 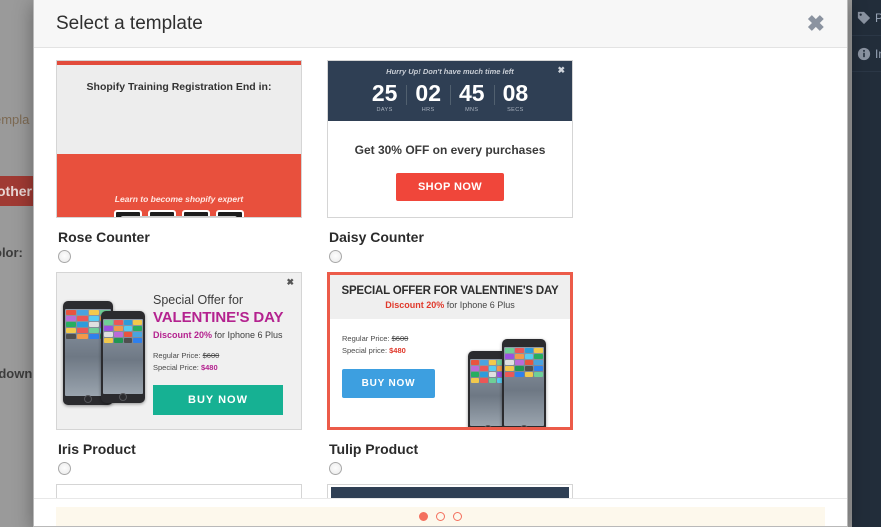 I want to click on countdown-value: 45, so click(x=472, y=93).